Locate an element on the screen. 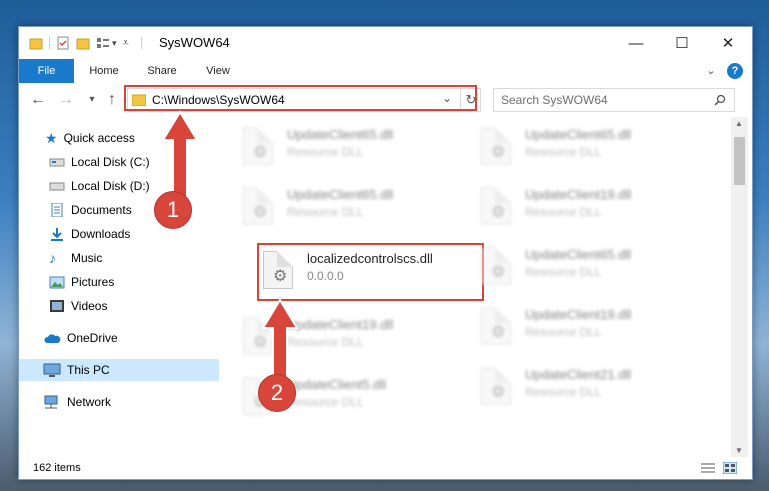 The width and height of the screenshot is (769, 491). folder-icon is located at coordinates (36, 43).